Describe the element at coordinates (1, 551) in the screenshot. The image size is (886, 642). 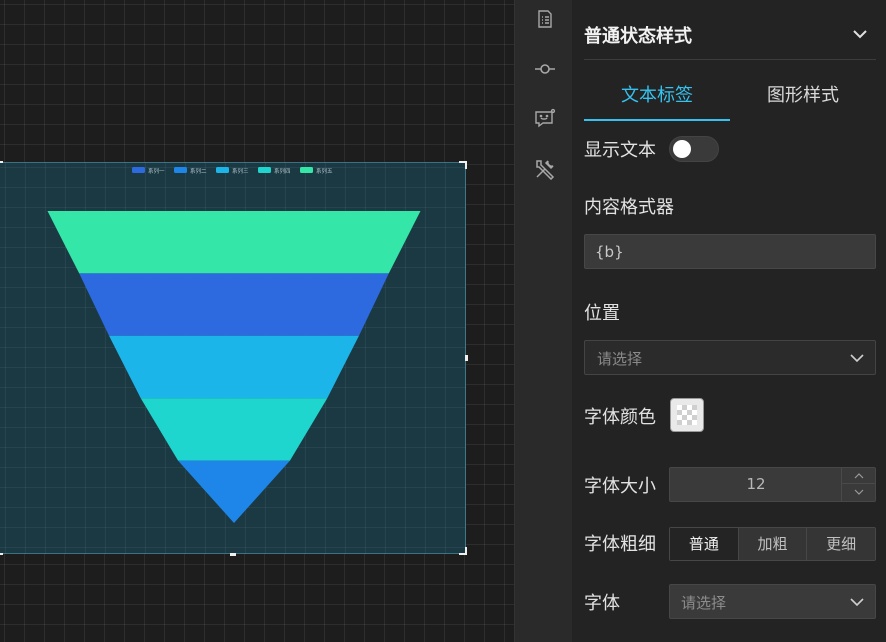
I see `resize-handle-bottom-left` at that location.